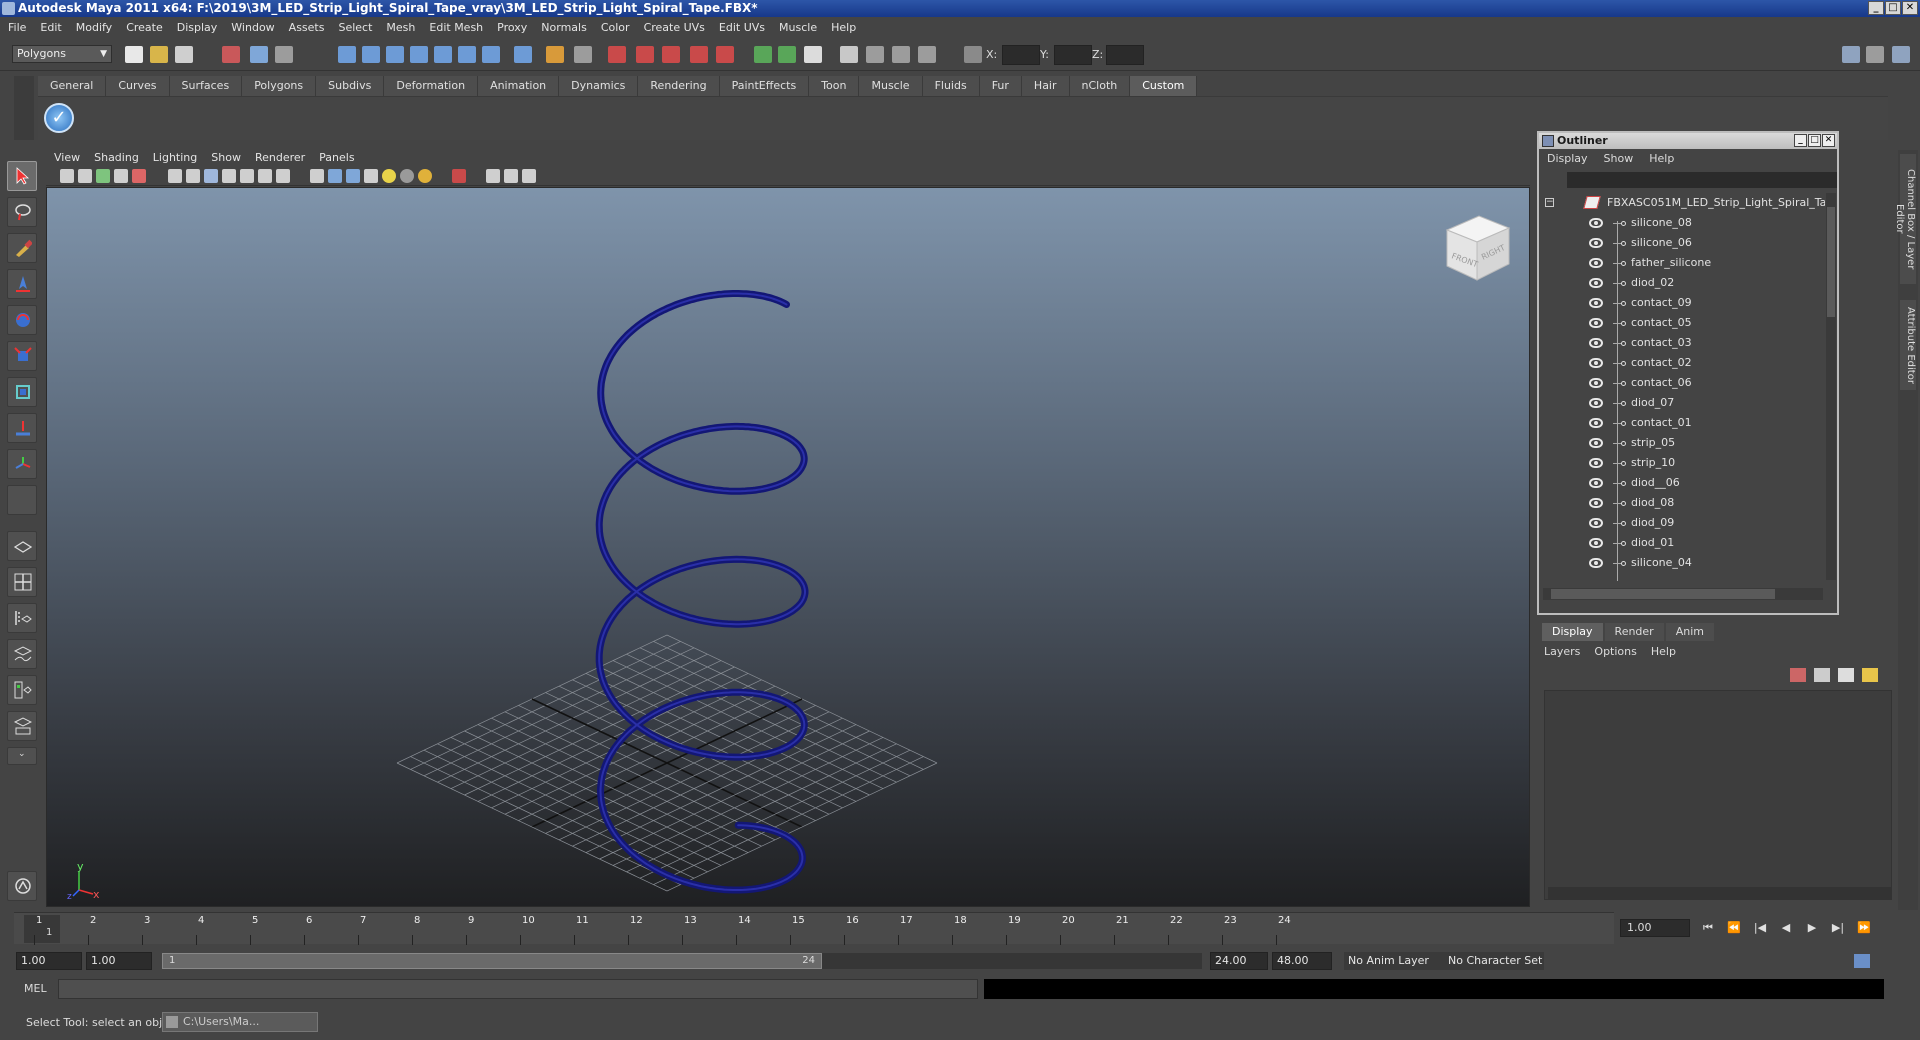 Image resolution: width=1920 pixels, height=1040 pixels. Describe the element at coordinates (22, 464) in the screenshot. I see `show-manipulator-tool` at that location.